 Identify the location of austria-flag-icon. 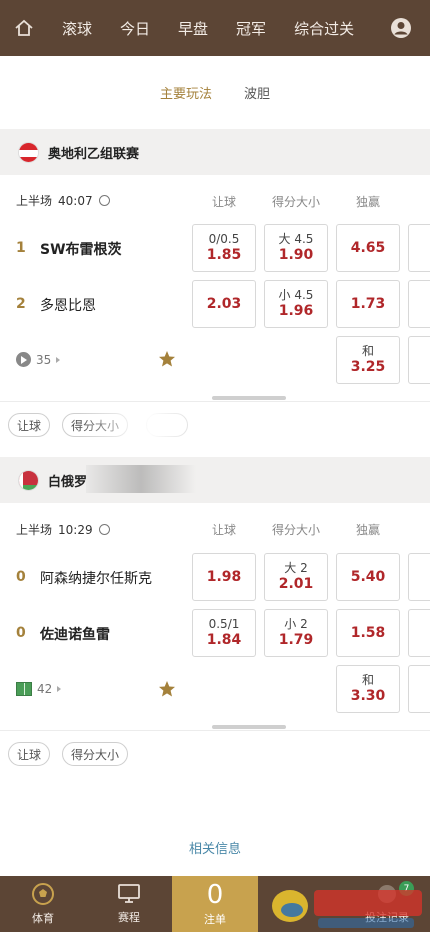
(28, 152).